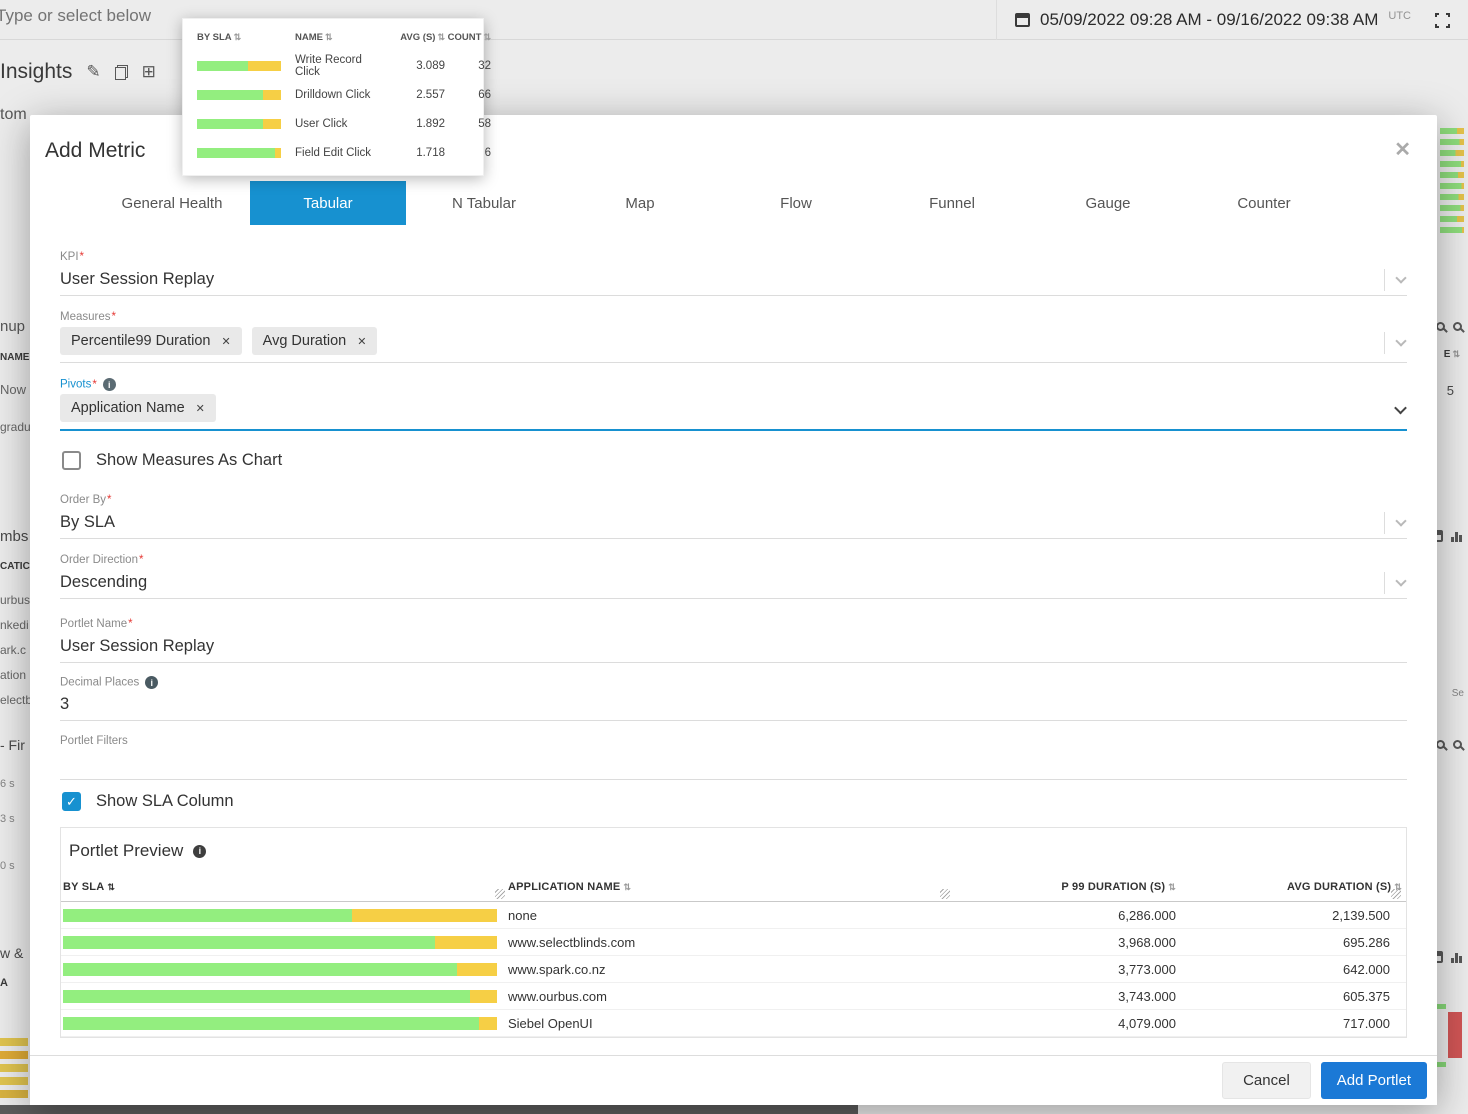 The width and height of the screenshot is (1468, 1114). What do you see at coordinates (151, 341) in the screenshot?
I see `measure-chip: Percentile99 Duration ✕` at bounding box center [151, 341].